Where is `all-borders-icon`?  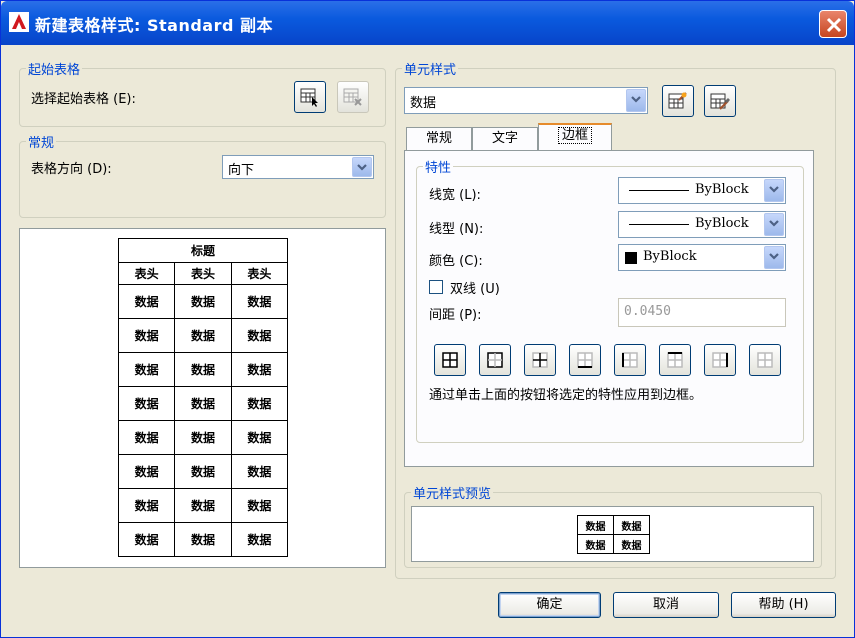
all-borders-icon is located at coordinates (450, 360).